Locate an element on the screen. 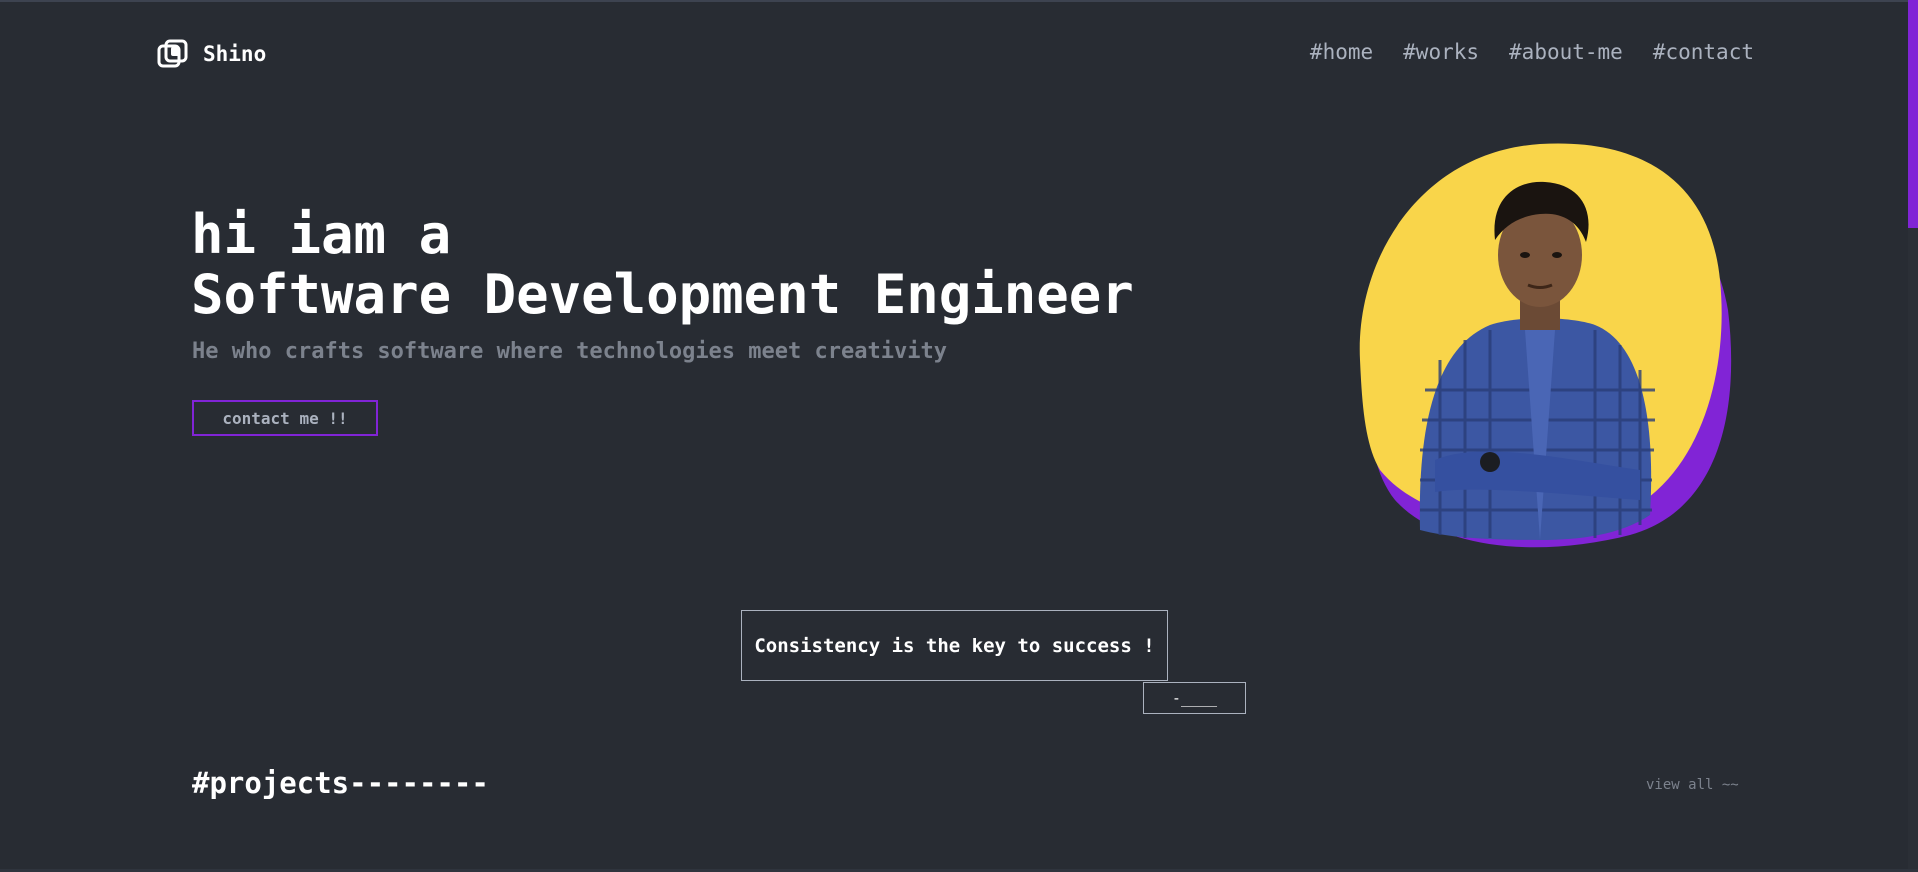 Image resolution: width=1918 pixels, height=872 pixels. logo-icon is located at coordinates (173, 54).